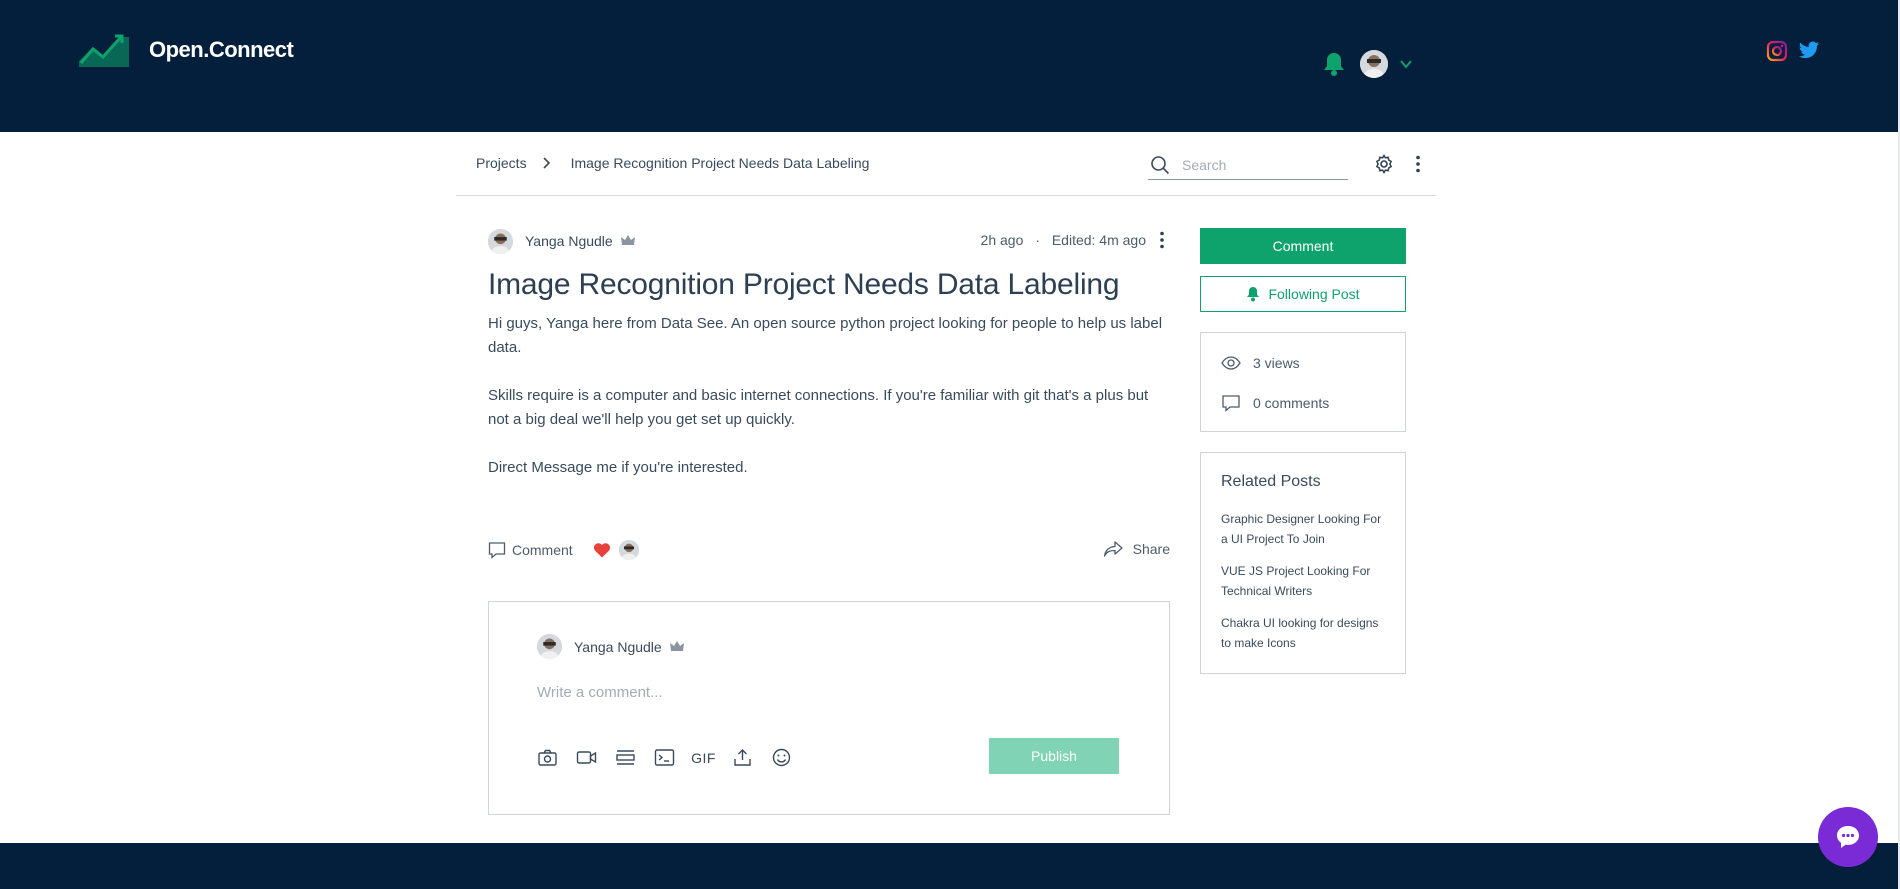 Image resolution: width=1900 pixels, height=889 pixels. I want to click on chevron-right-icon, so click(546, 163).